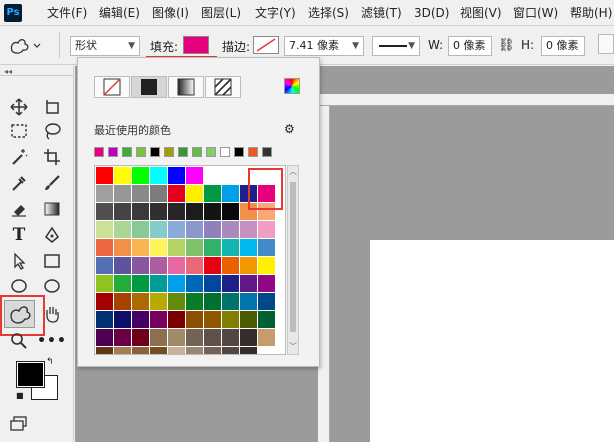  I want to click on fill-color-swatch, so click(196, 45).